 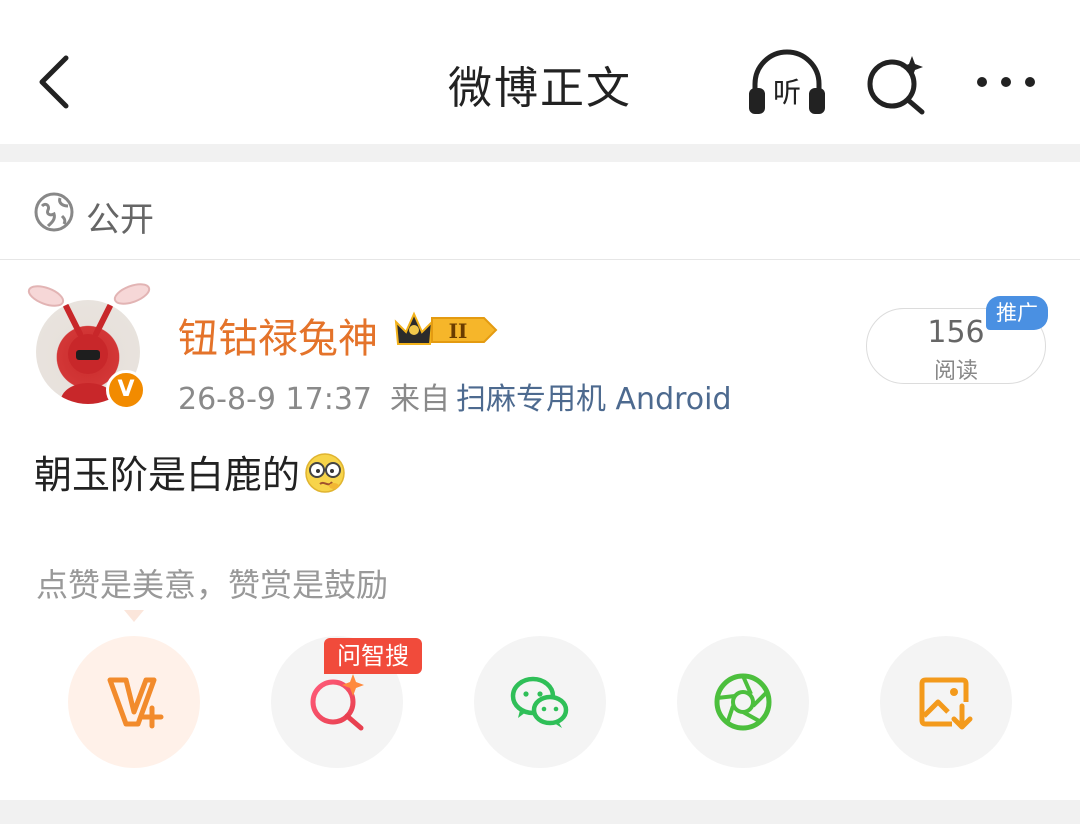 I want to click on visibility-row: 公开, so click(x=540, y=211).